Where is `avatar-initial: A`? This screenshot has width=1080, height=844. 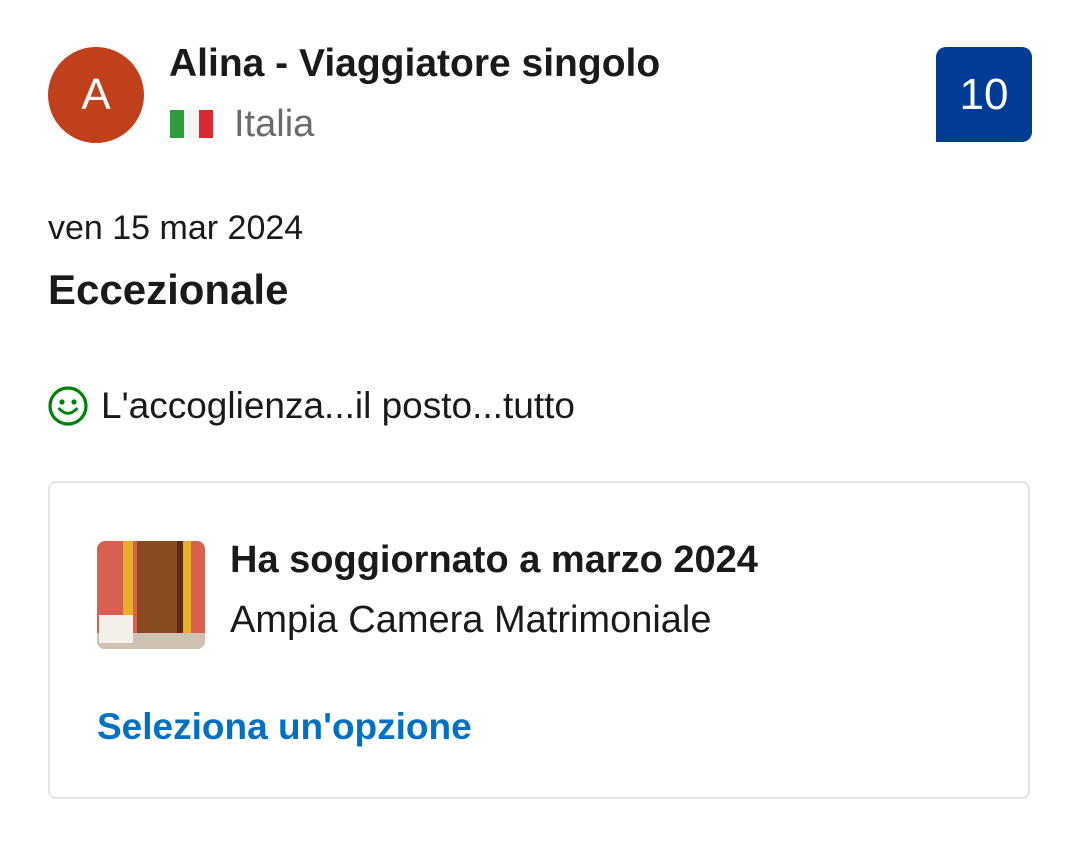
avatar-initial: A is located at coordinates (96, 94).